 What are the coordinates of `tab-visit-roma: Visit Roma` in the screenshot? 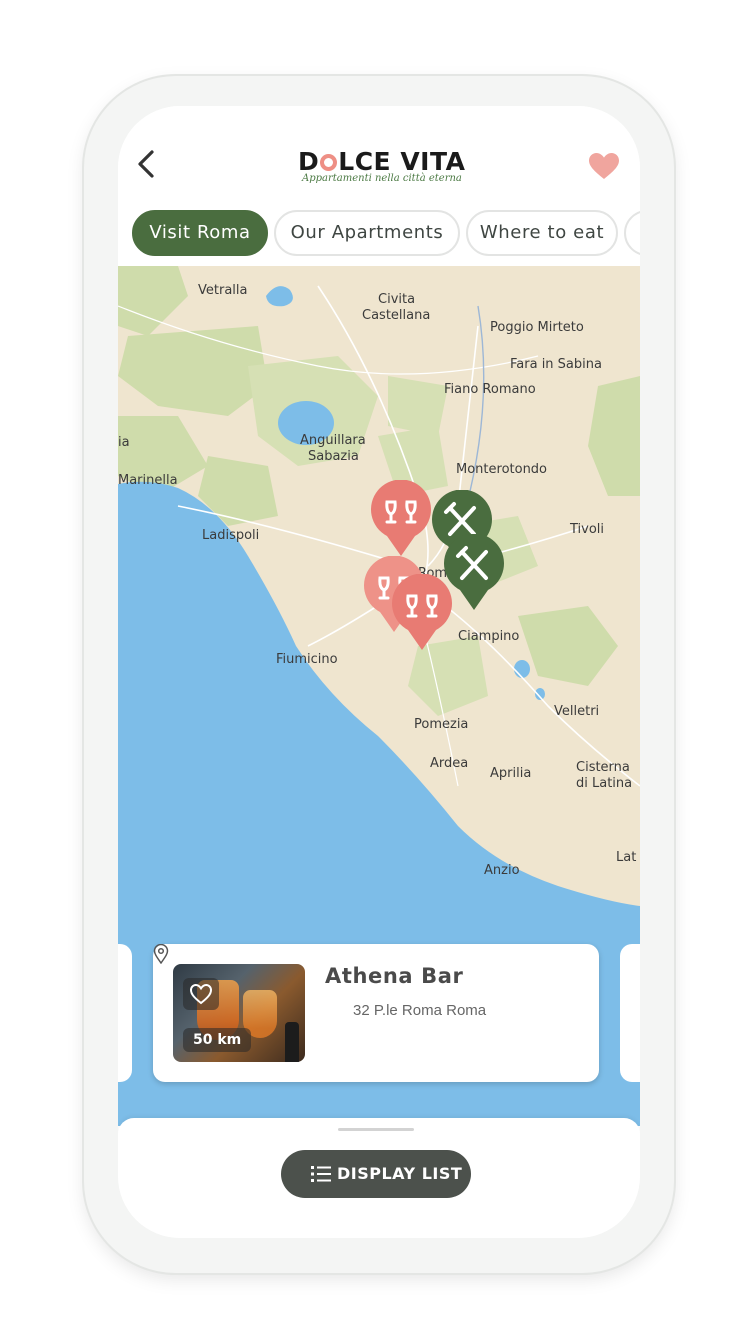 It's located at (200, 233).